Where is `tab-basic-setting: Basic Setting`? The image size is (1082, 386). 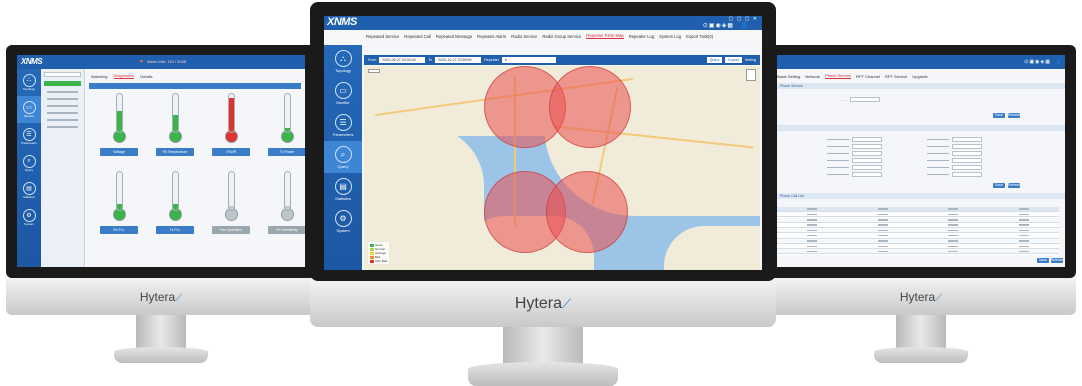
tab-basic-setting: Basic Setting is located at coordinates (788, 76).